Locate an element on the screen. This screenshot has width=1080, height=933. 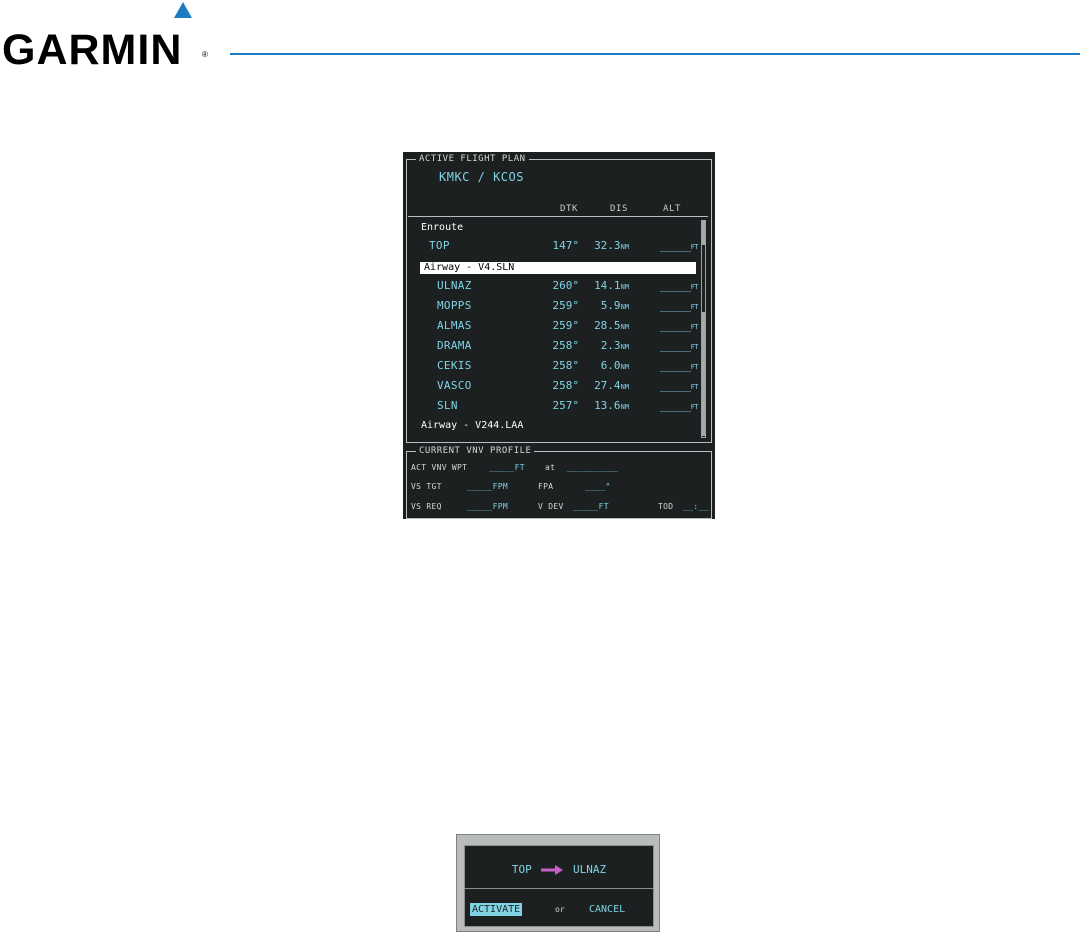
enroute-header: Enroute is located at coordinates (442, 227).